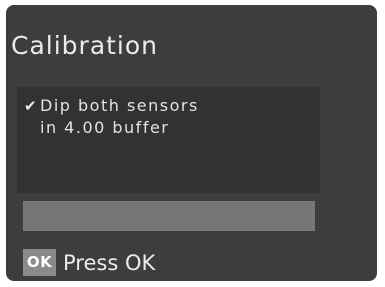  I want to click on calibration-progress-bar, so click(169, 216).